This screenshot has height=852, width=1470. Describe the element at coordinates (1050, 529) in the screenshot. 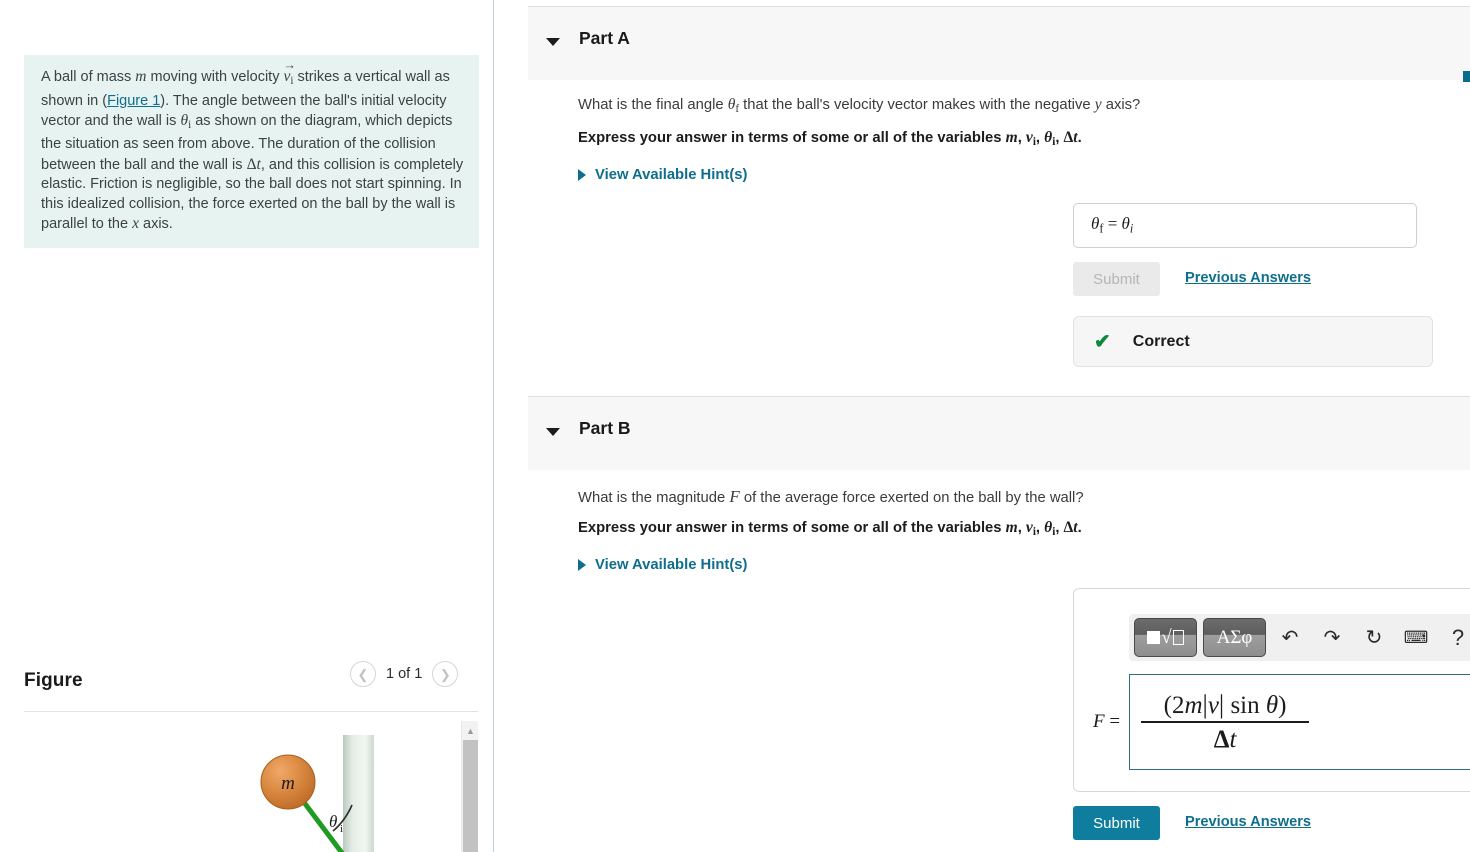

I see `part-b-var-thetai: θi` at that location.